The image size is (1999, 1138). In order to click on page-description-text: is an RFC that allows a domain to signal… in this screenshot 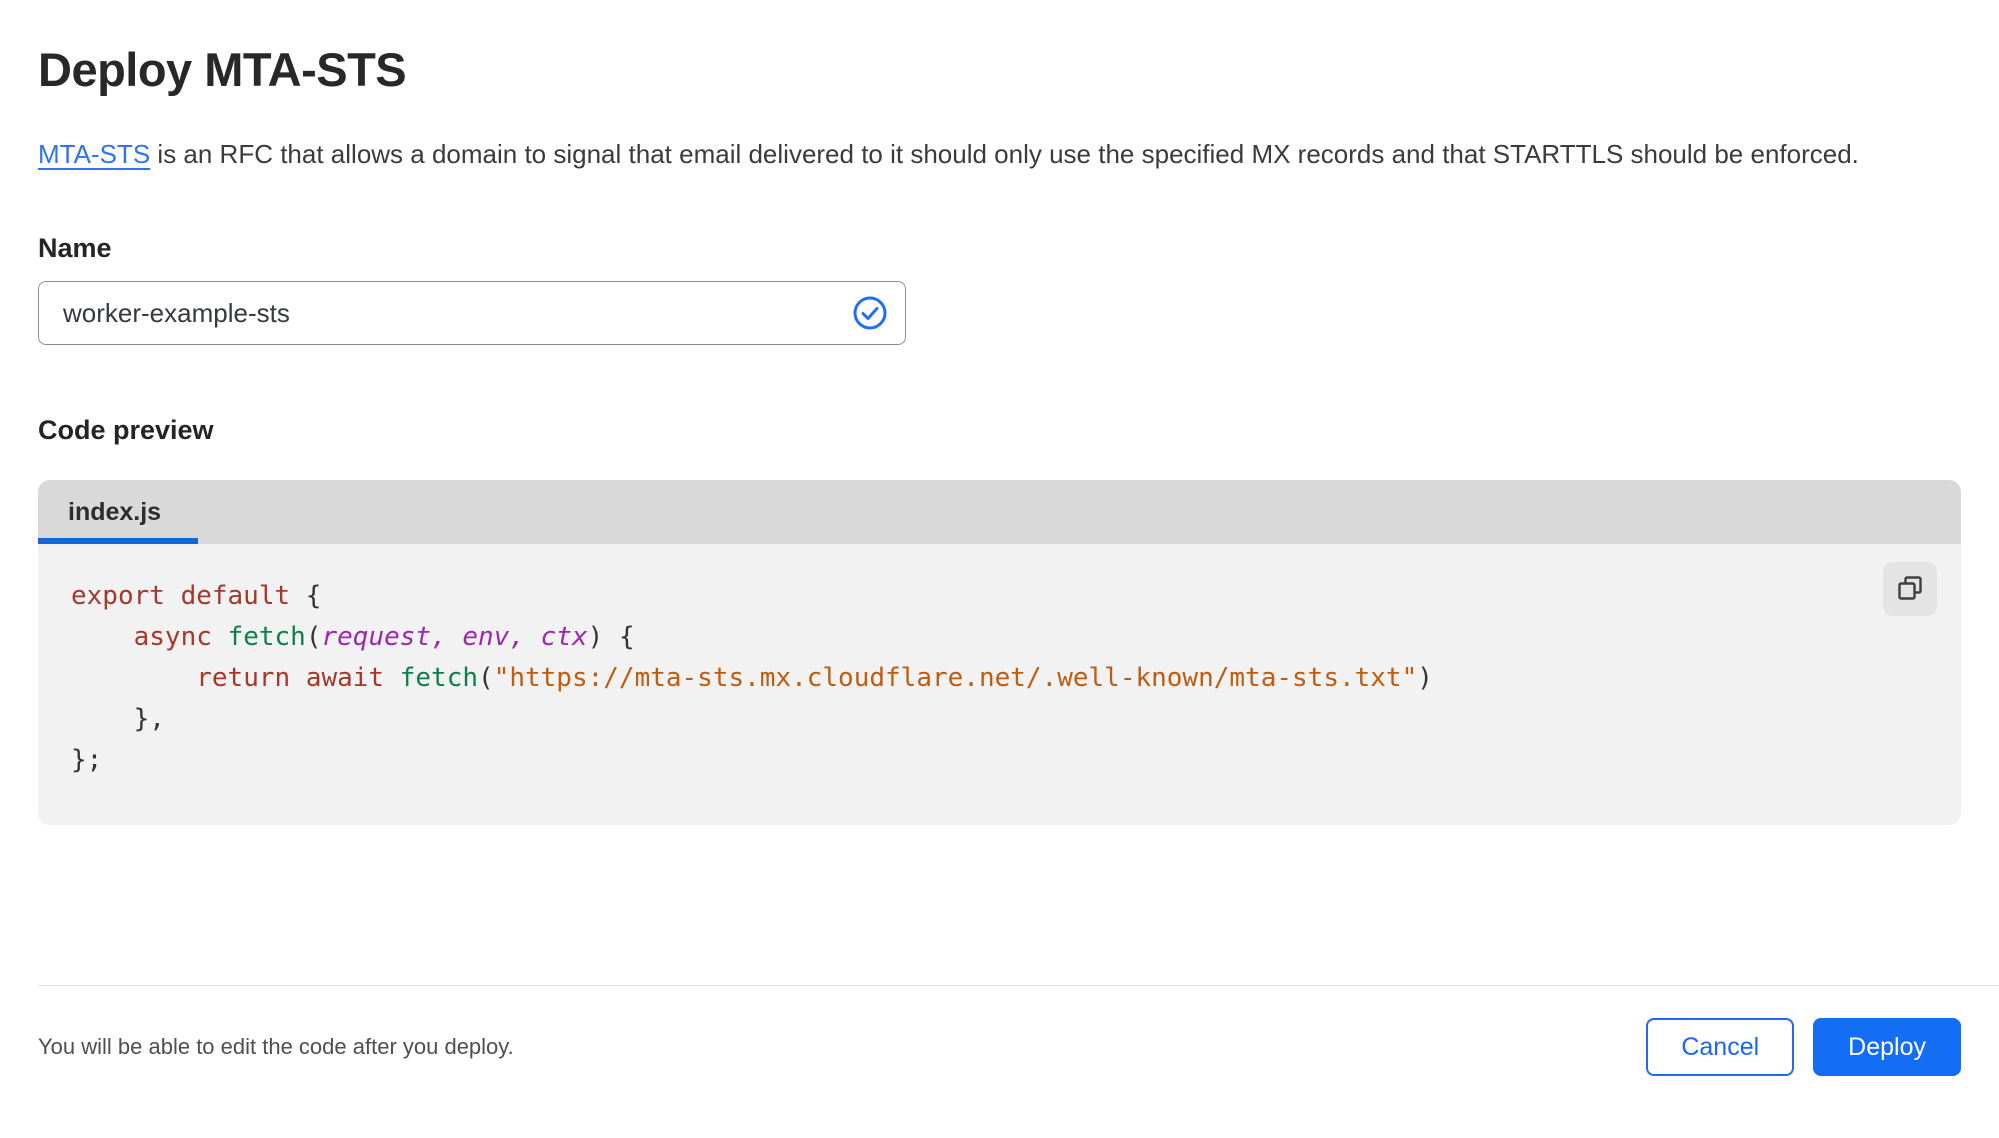, I will do `click(1004, 154)`.